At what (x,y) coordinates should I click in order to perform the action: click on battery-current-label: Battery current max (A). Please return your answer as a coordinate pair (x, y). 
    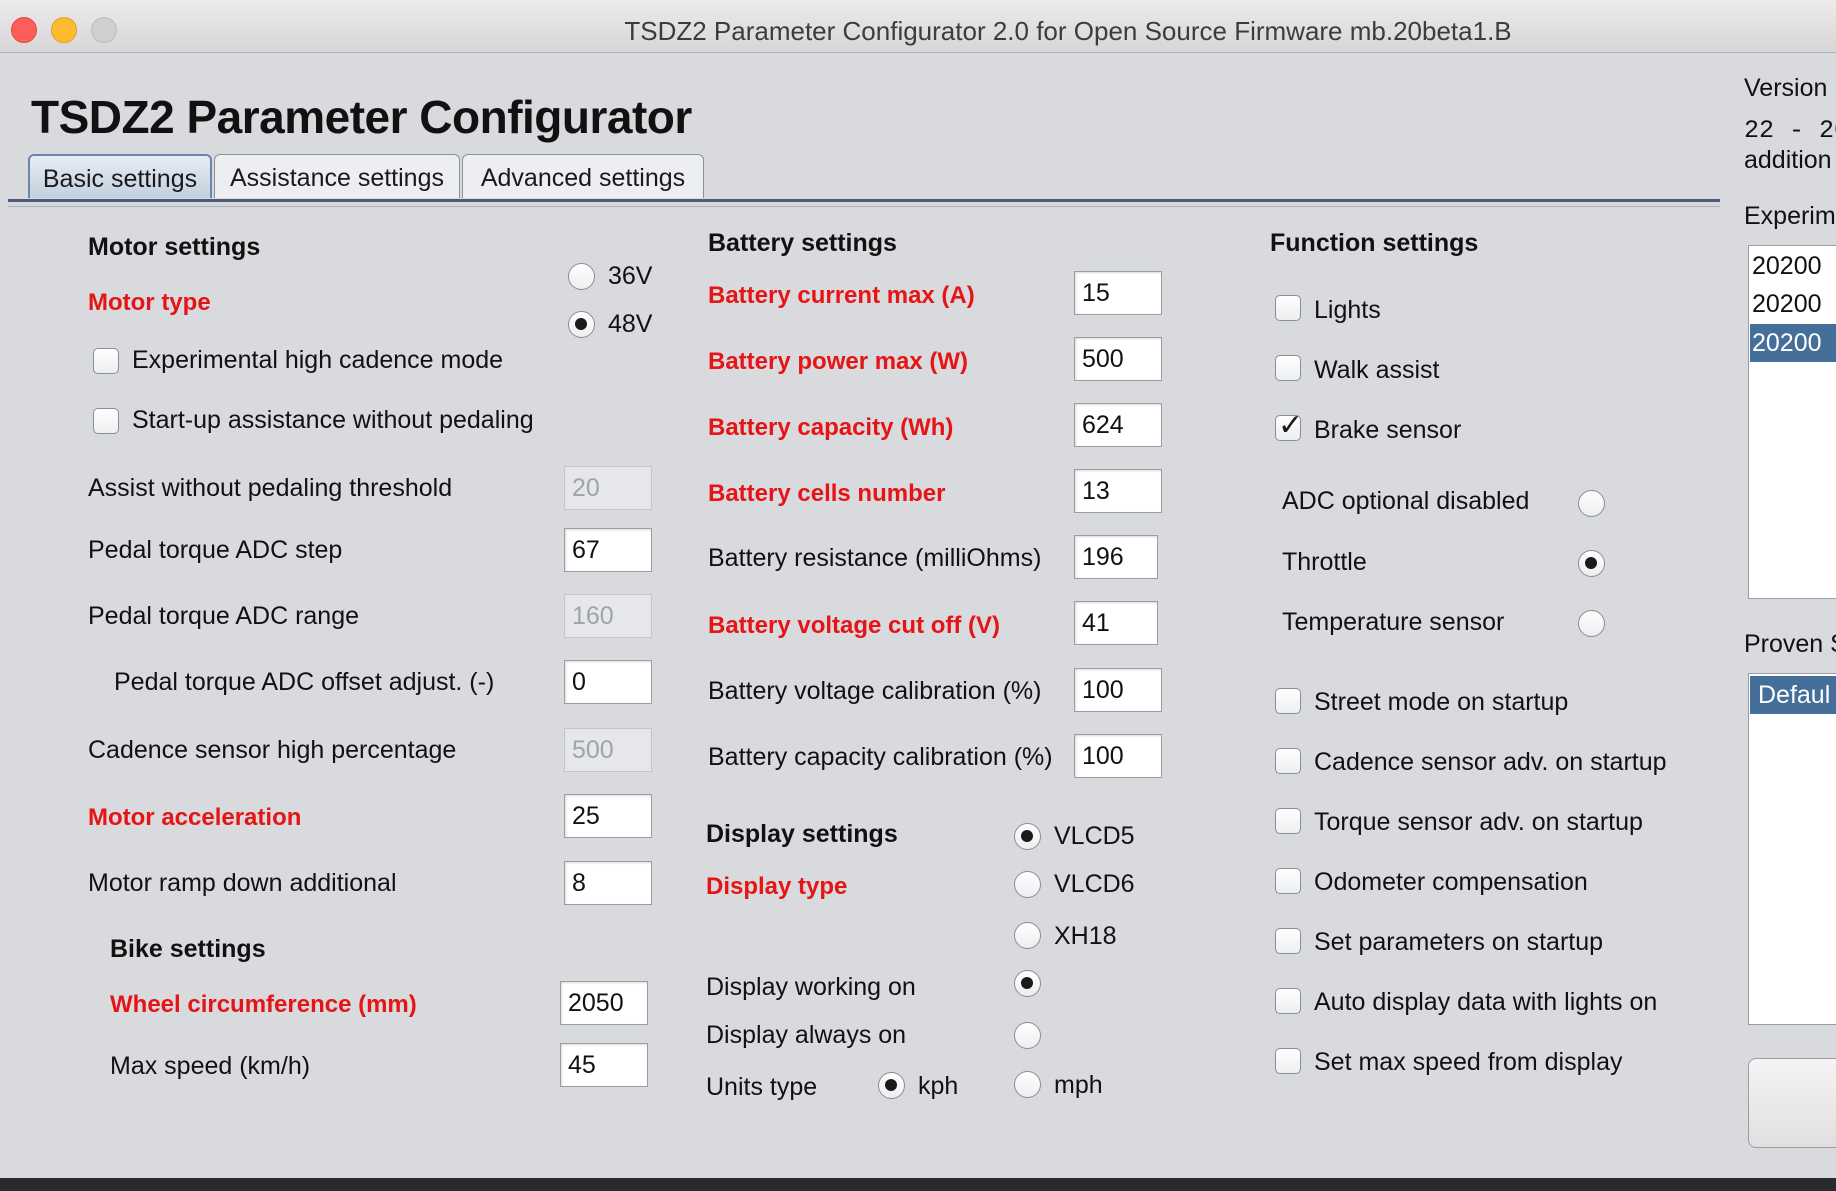
    Looking at the image, I should click on (841, 295).